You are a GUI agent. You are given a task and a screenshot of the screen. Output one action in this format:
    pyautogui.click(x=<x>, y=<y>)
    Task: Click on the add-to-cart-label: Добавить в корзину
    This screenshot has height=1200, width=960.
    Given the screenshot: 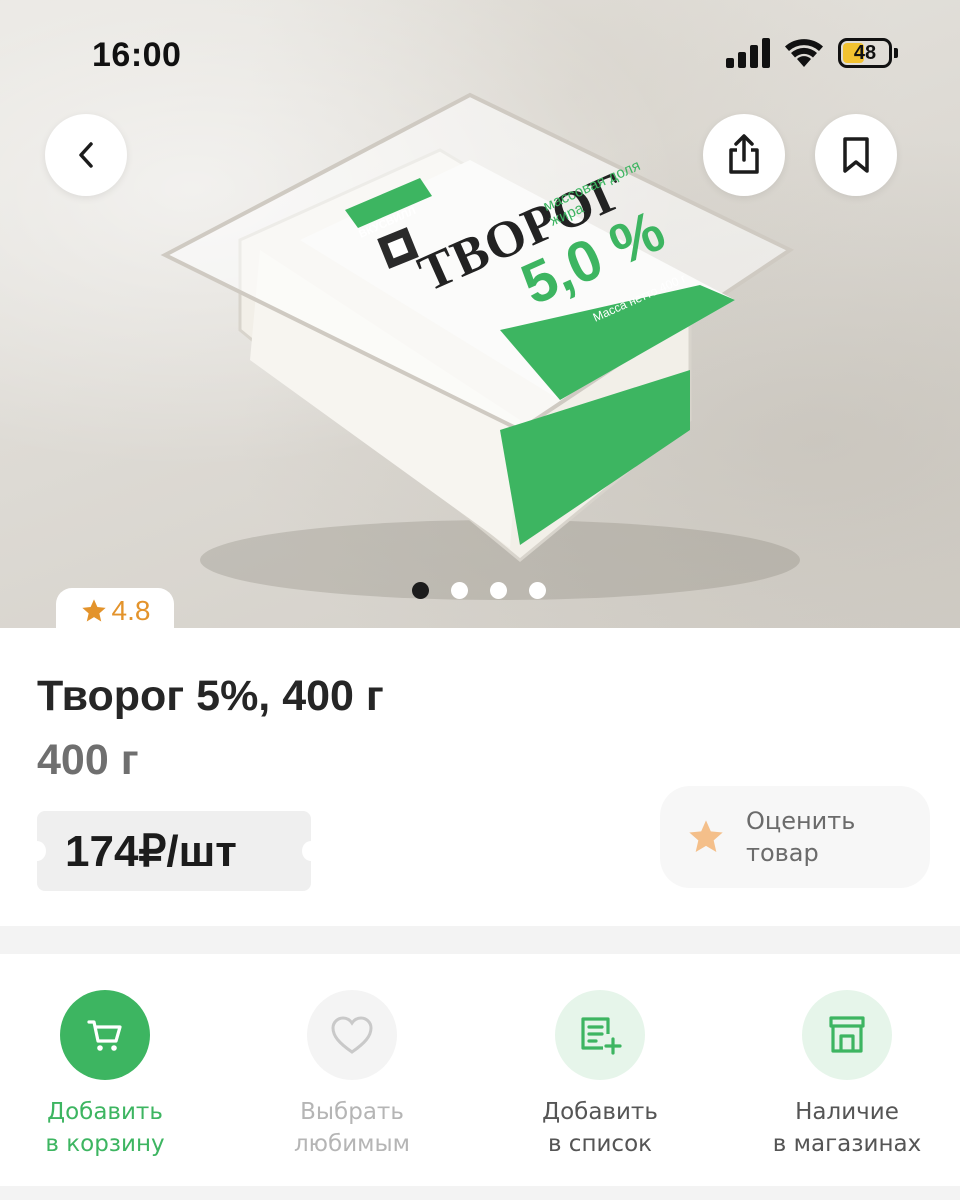 What is the action you would take?
    pyautogui.click(x=105, y=1128)
    